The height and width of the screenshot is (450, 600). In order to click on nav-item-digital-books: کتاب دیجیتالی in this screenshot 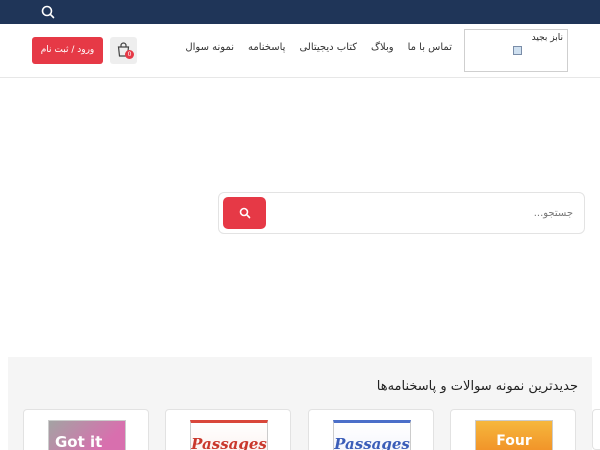, I will do `click(328, 47)`.